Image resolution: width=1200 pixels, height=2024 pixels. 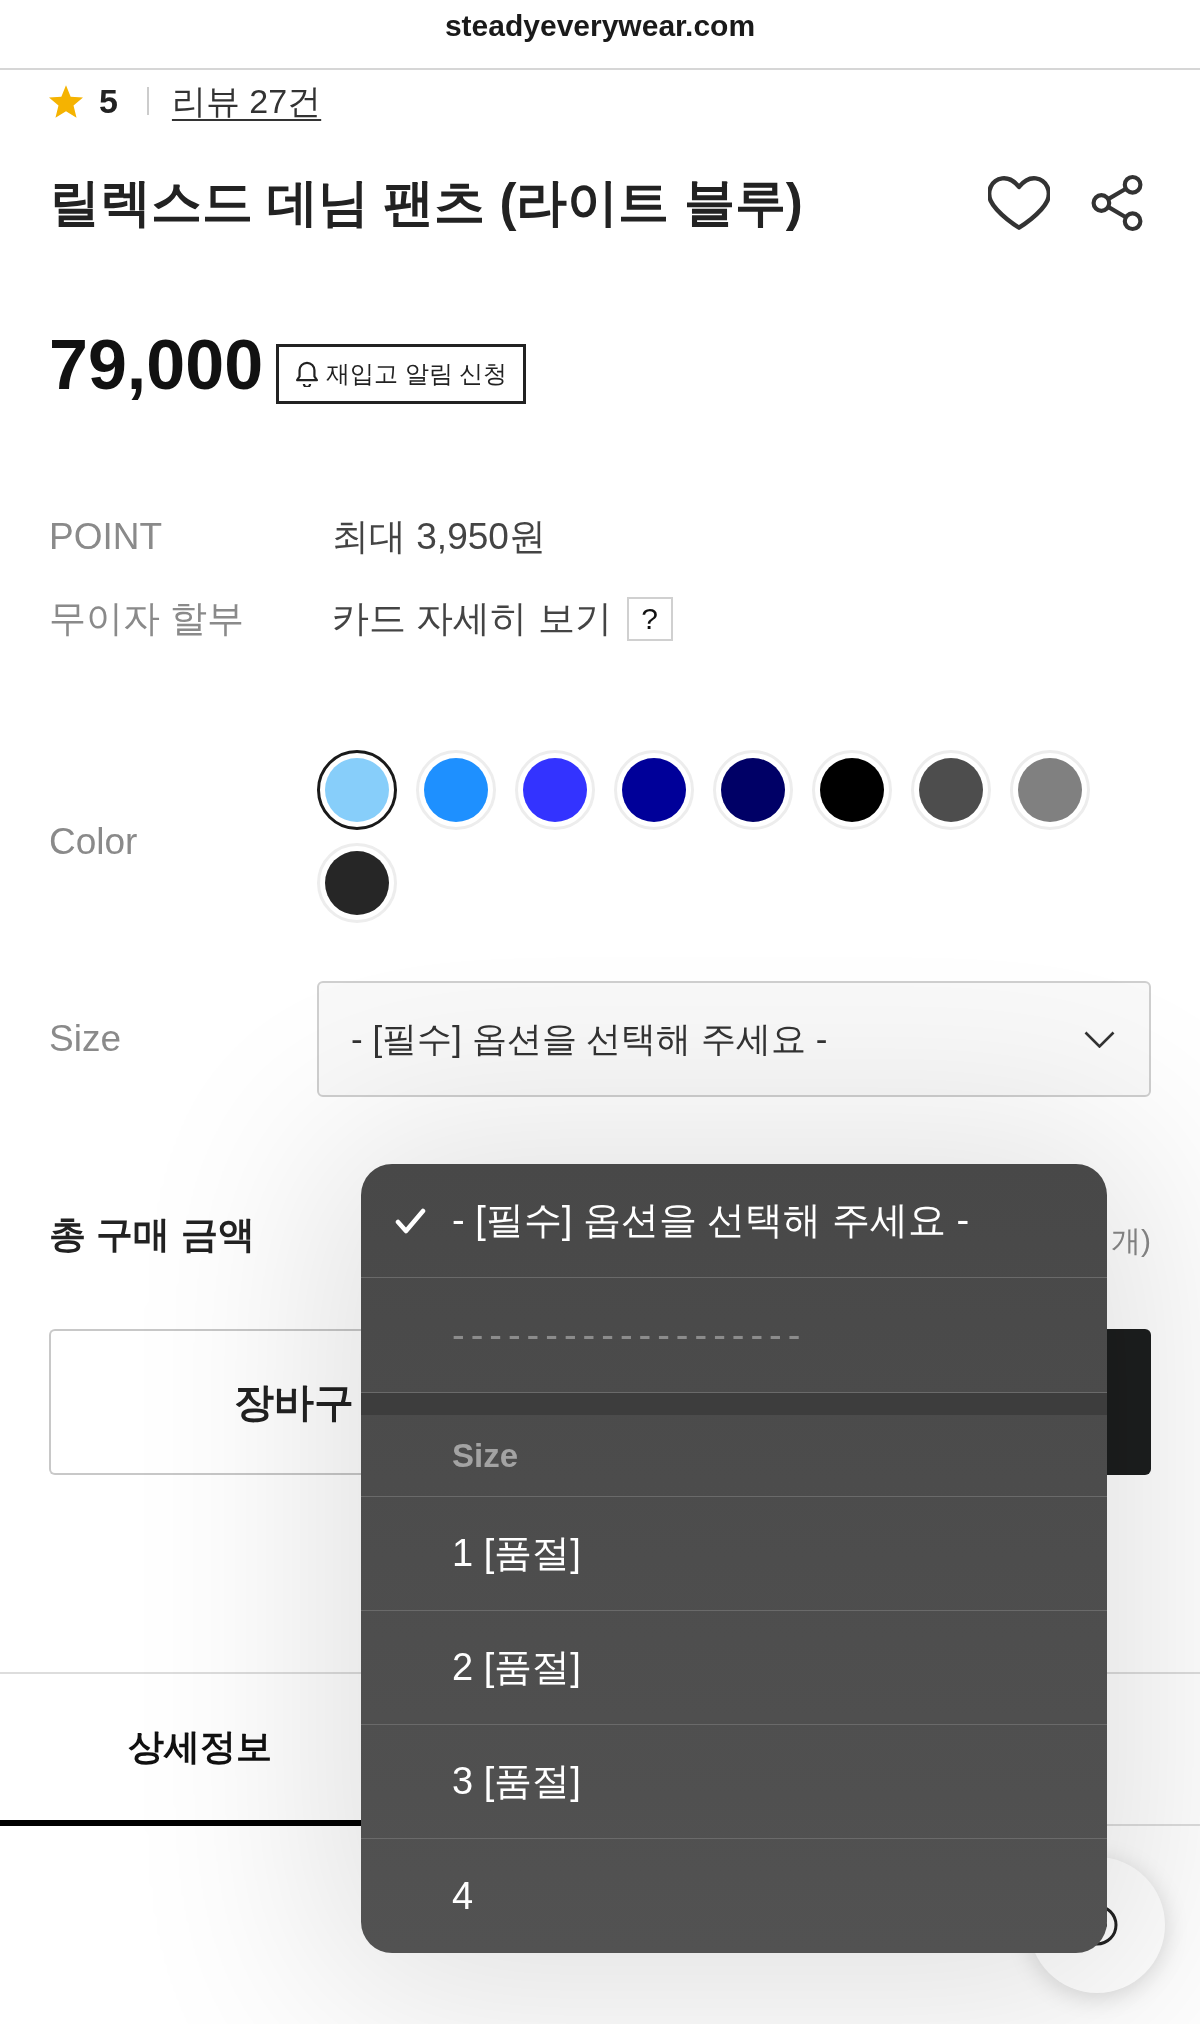 What do you see at coordinates (734, 1039) in the screenshot?
I see `size-select: - [필수] 옵션을 선택해 주세요 -` at bounding box center [734, 1039].